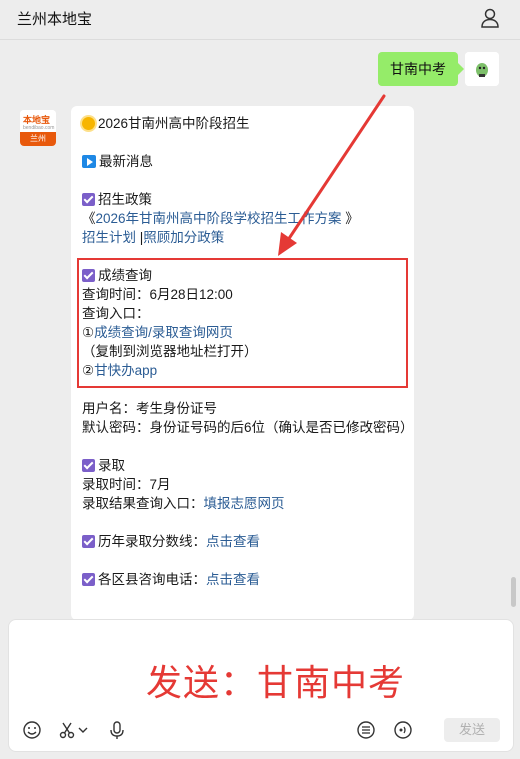  Describe the element at coordinates (38, 139) in the screenshot. I see `avatar-city: 兰州` at that location.